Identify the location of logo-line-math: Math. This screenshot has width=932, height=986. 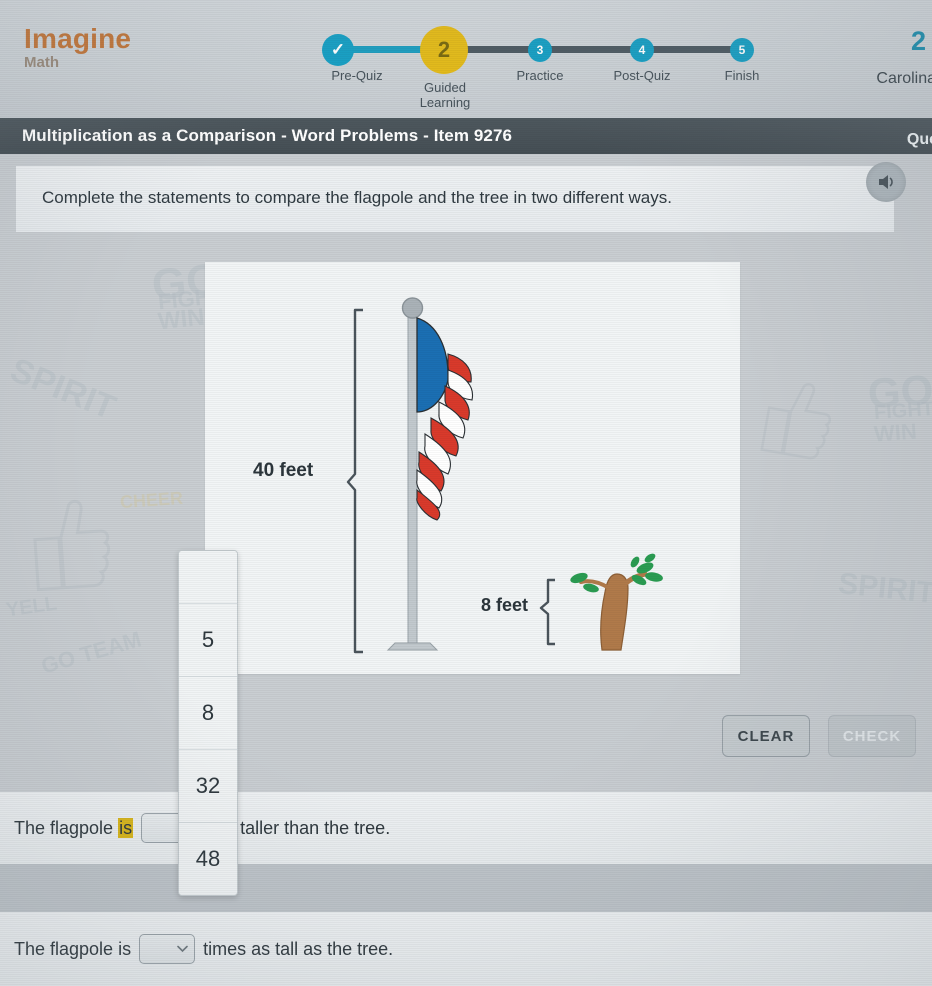
(41, 62).